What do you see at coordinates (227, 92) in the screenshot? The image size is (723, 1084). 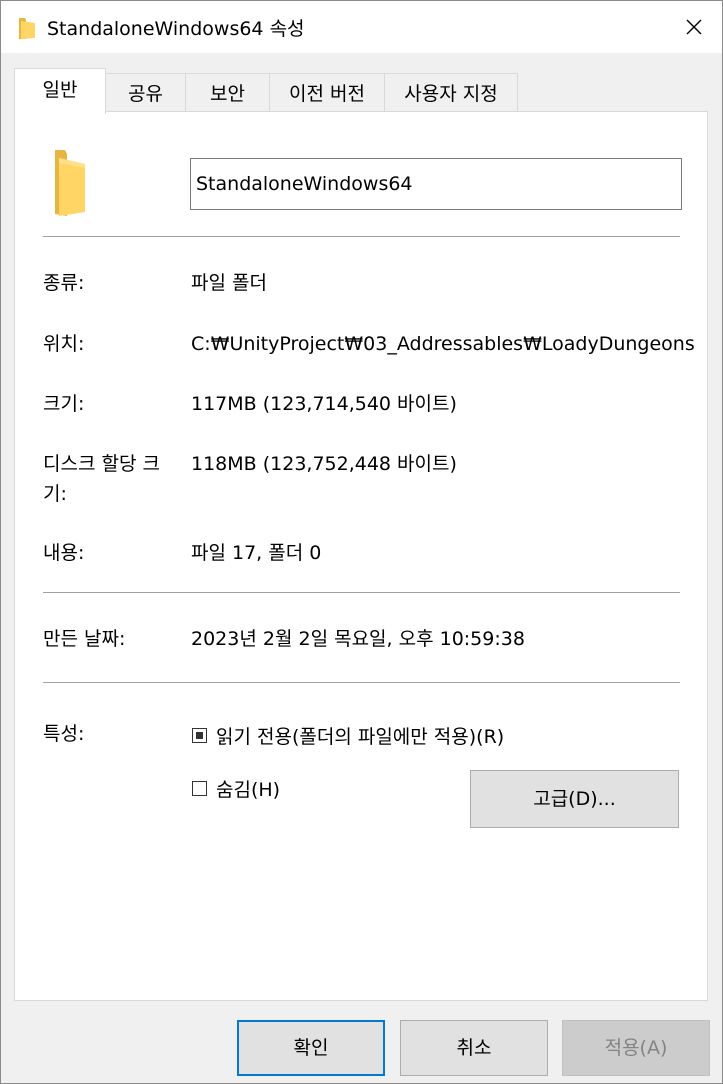 I see `tab-security: 보안` at bounding box center [227, 92].